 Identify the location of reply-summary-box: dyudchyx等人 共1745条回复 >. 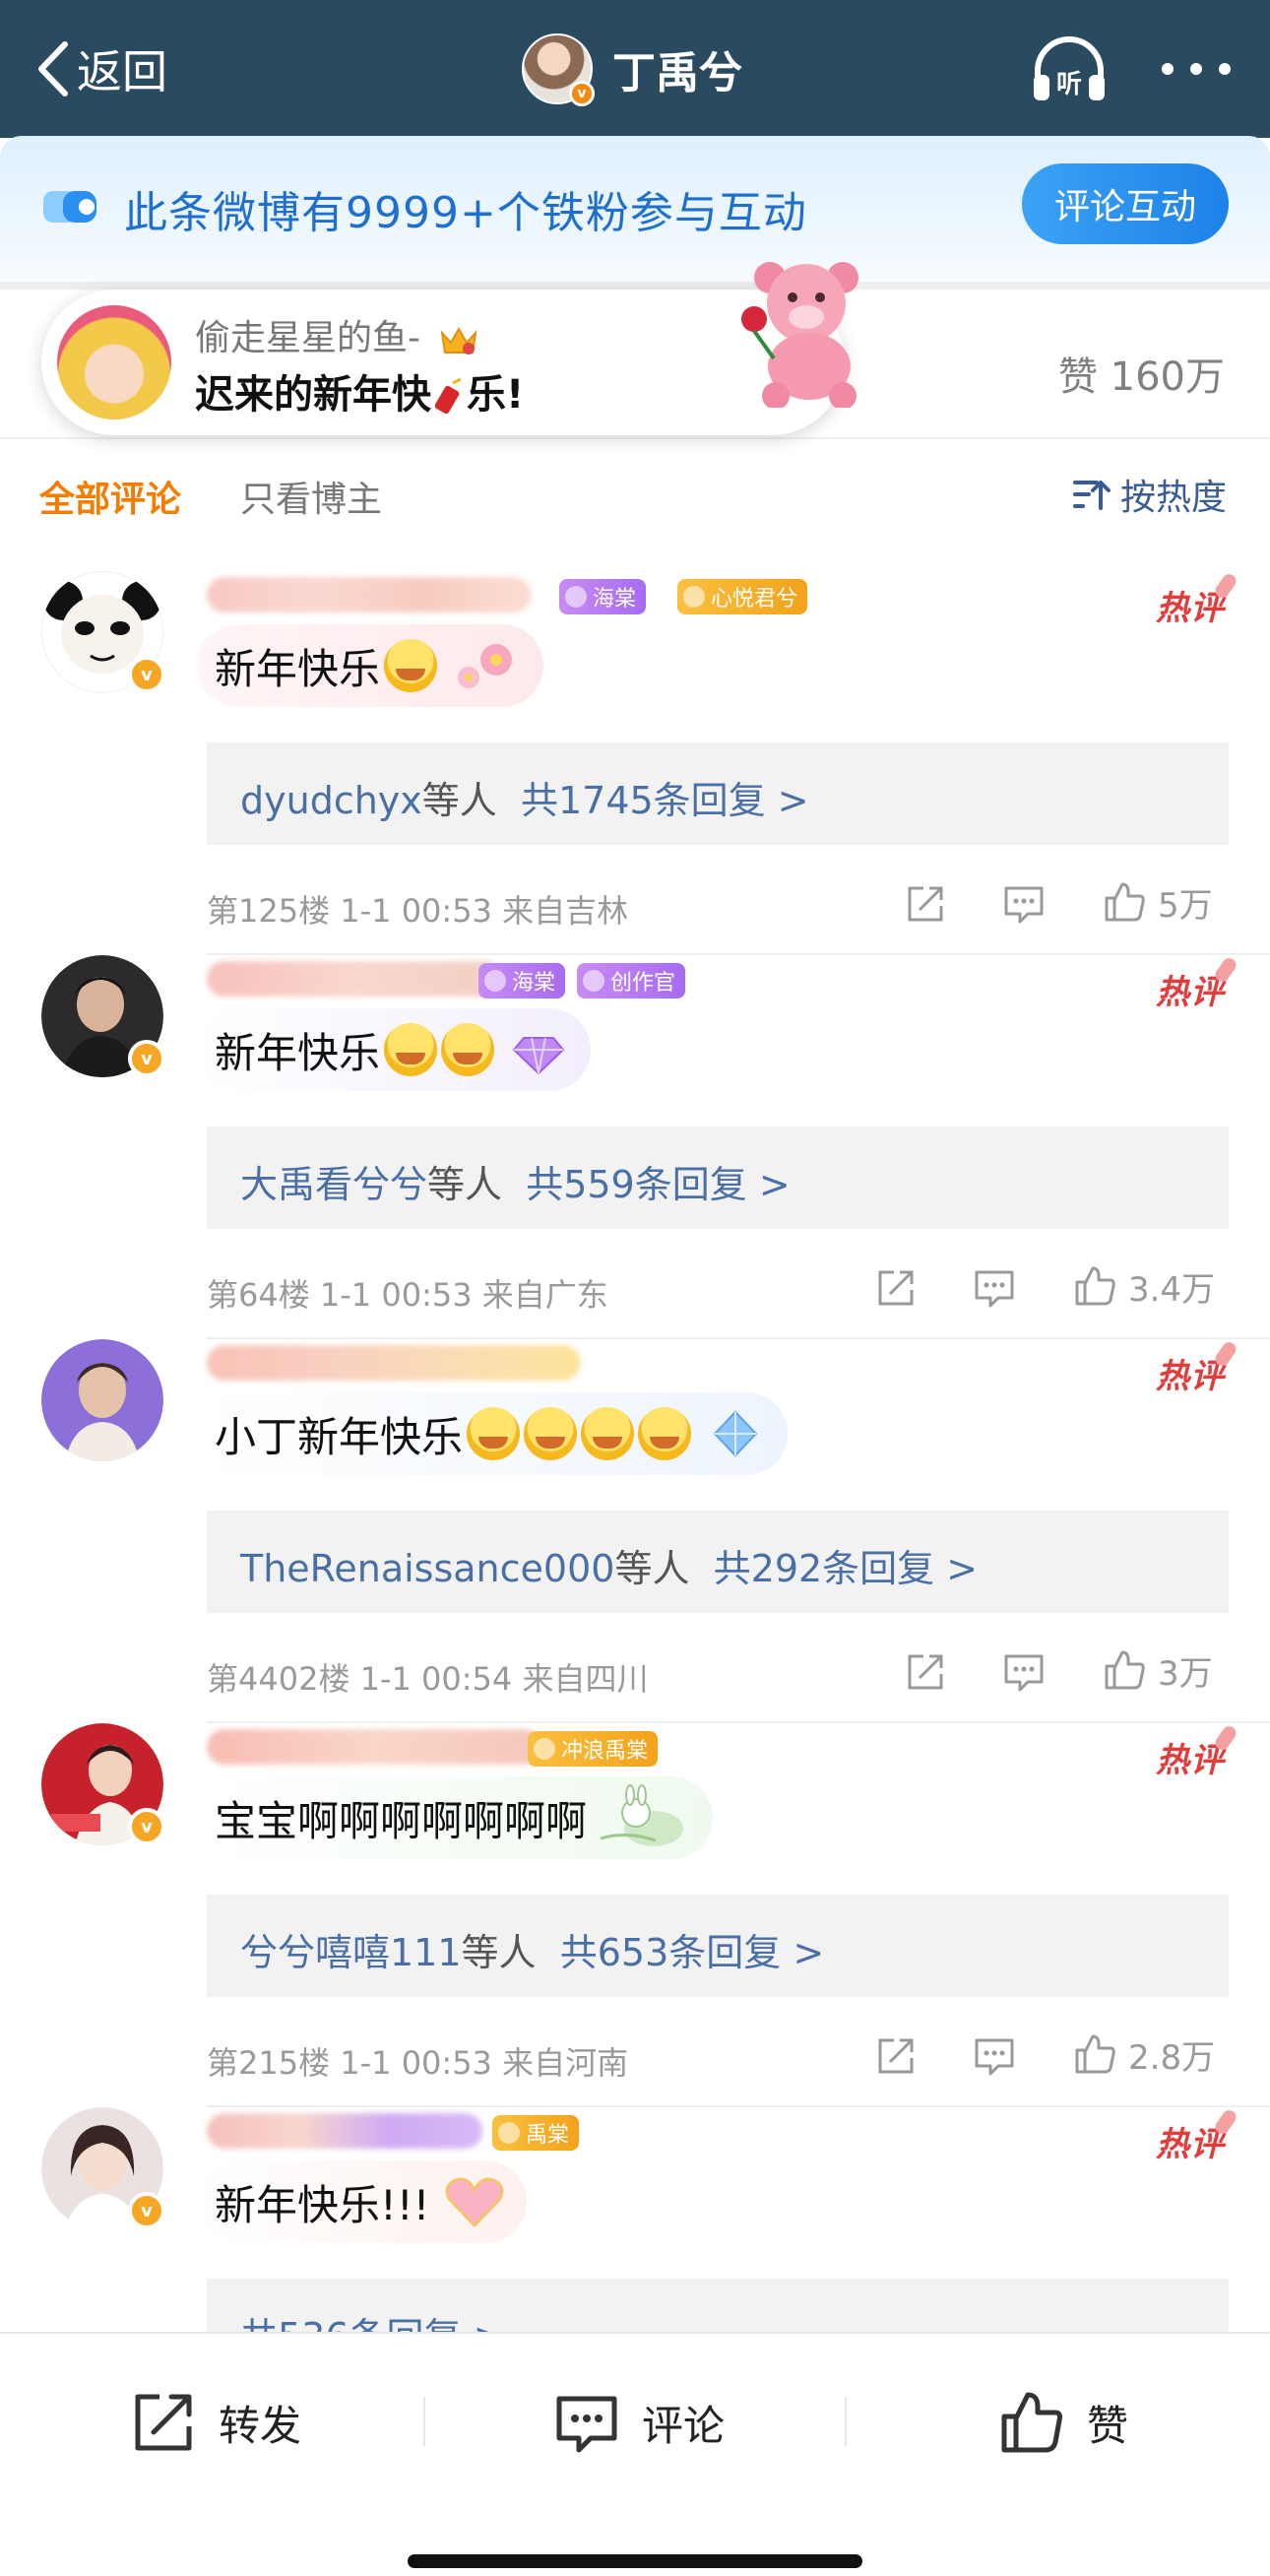
(718, 793).